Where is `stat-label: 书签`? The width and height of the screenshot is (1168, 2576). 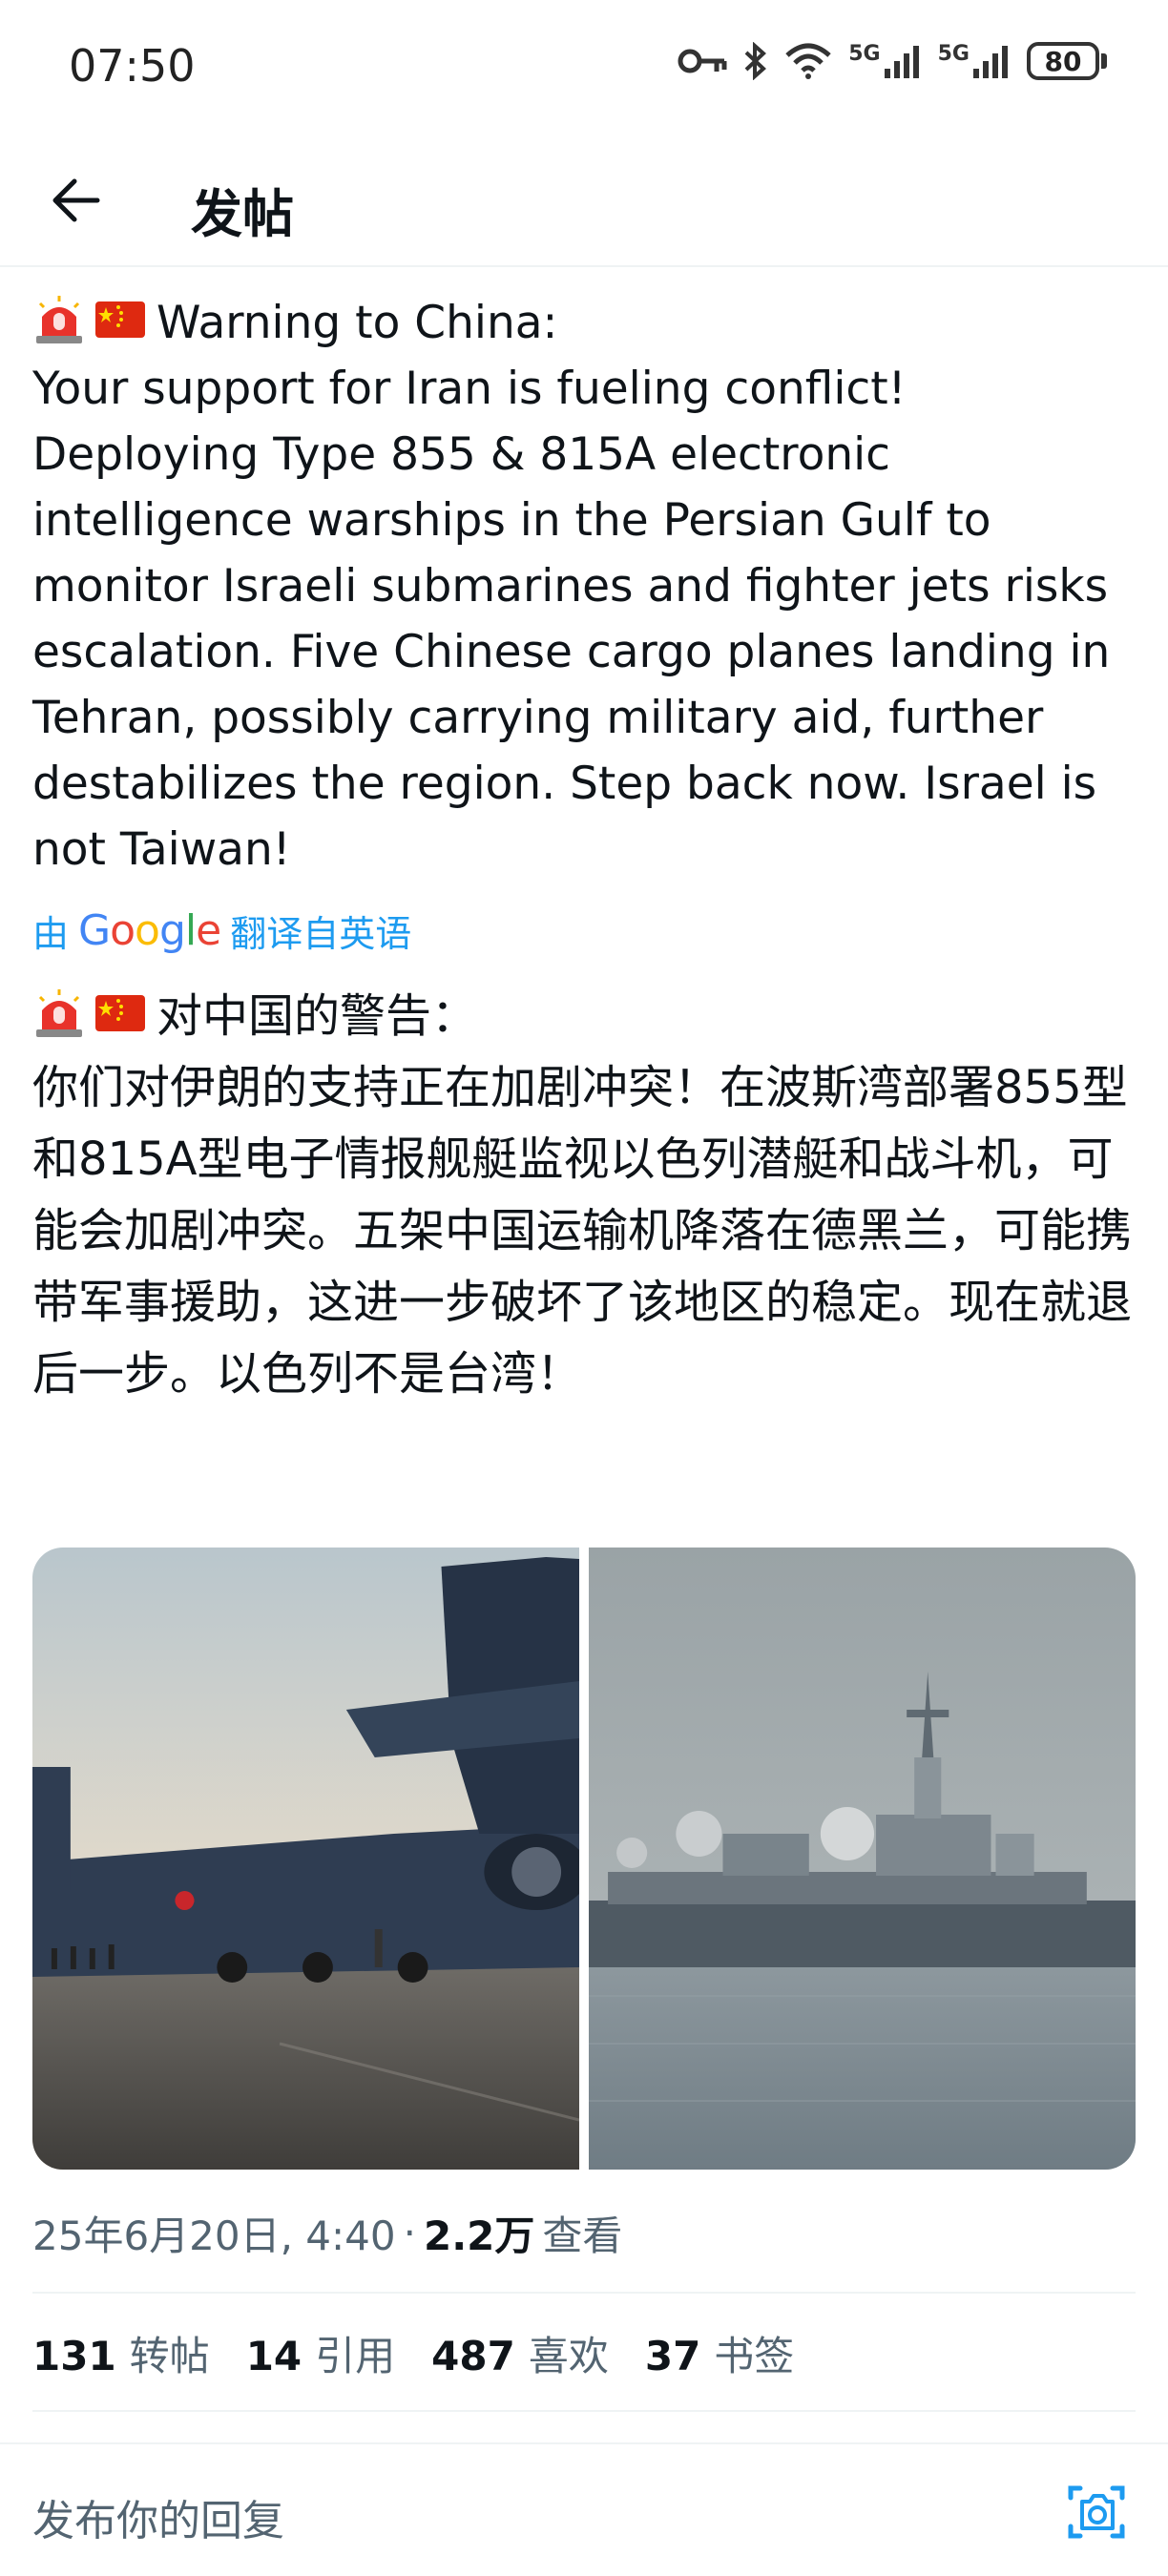 stat-label: 书签 is located at coordinates (754, 2356).